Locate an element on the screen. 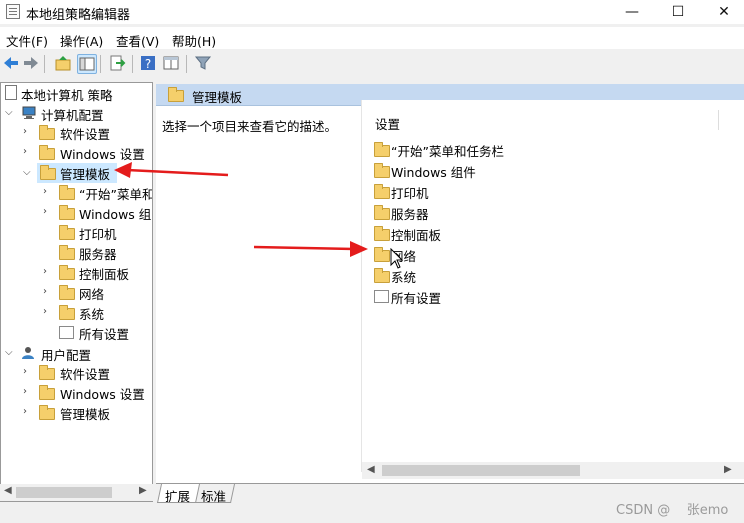 This screenshot has height=523, width=744. forward-arrow-icon is located at coordinates (31, 63).